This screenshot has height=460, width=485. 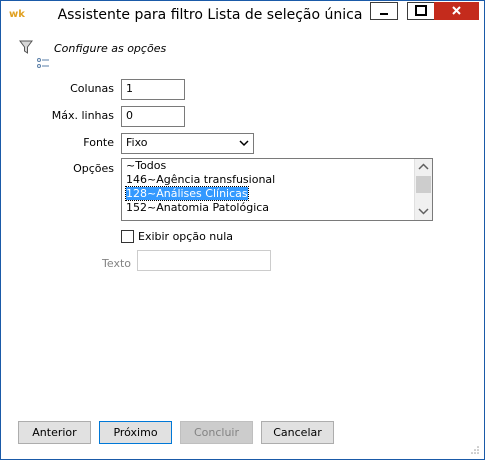 What do you see at coordinates (384, 14) in the screenshot?
I see `minimize-icon` at bounding box center [384, 14].